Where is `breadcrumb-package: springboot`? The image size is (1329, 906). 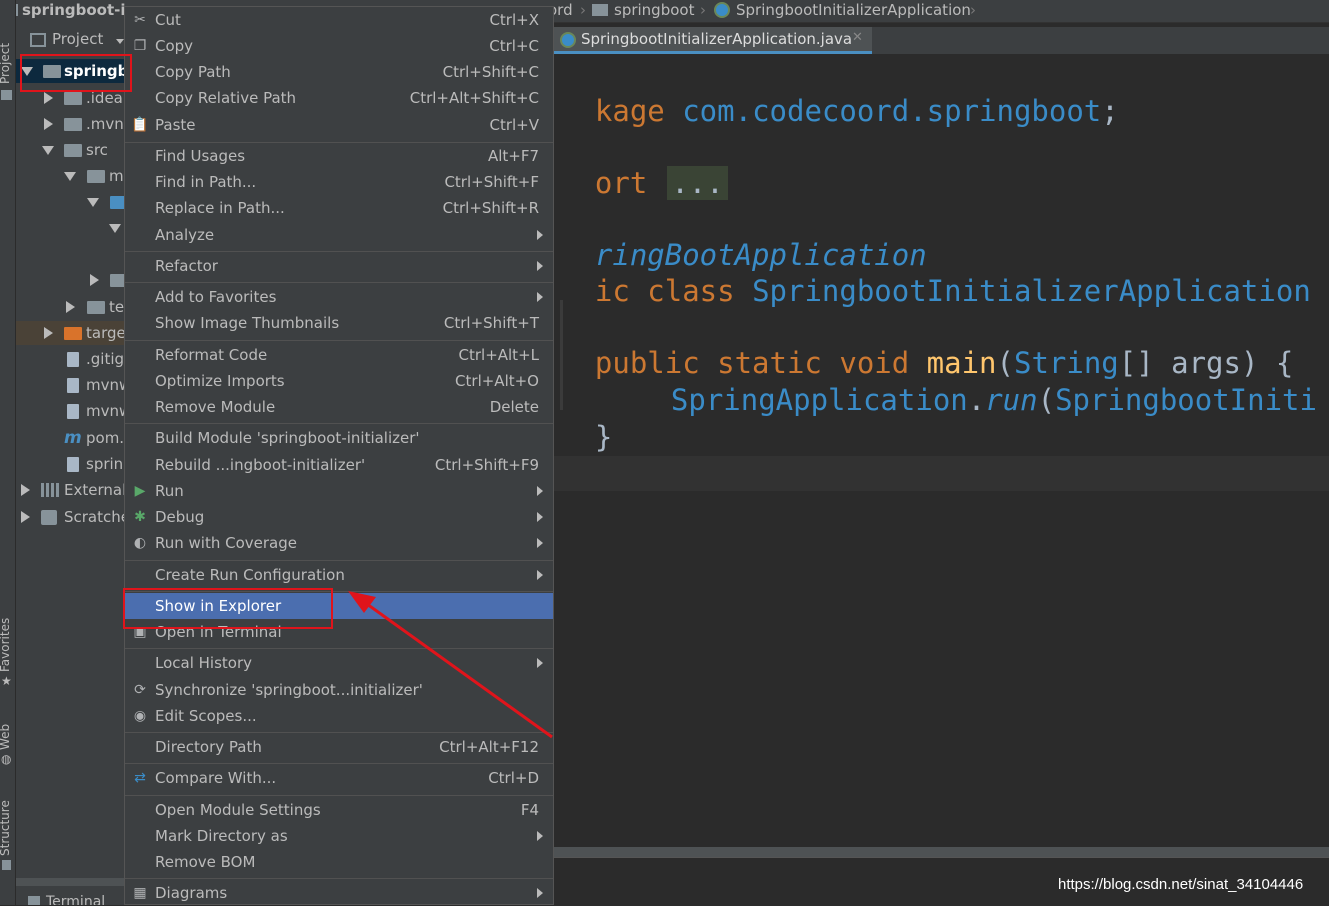 breadcrumb-package: springboot is located at coordinates (654, 10).